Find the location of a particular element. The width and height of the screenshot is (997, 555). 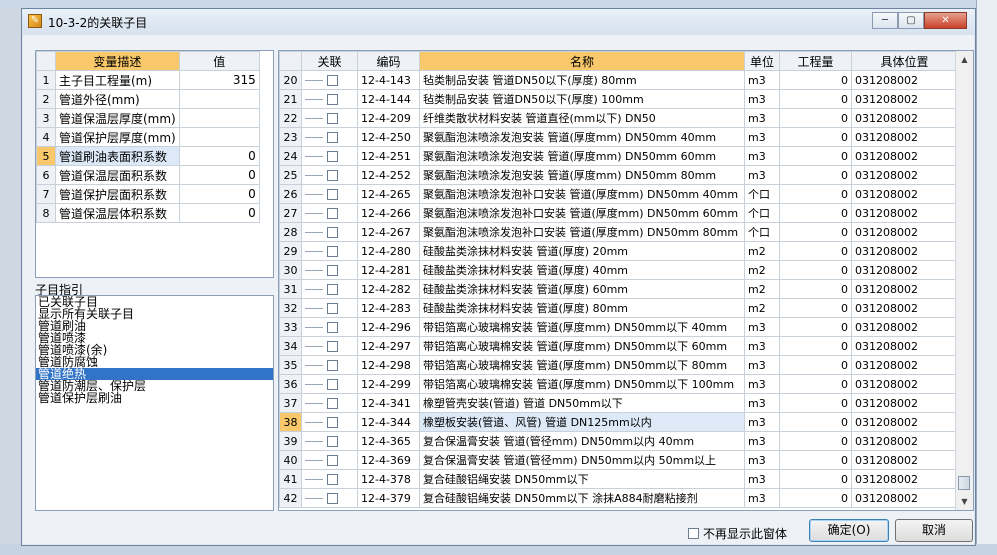

scroll-down-icon: ▼ is located at coordinates (964, 501).